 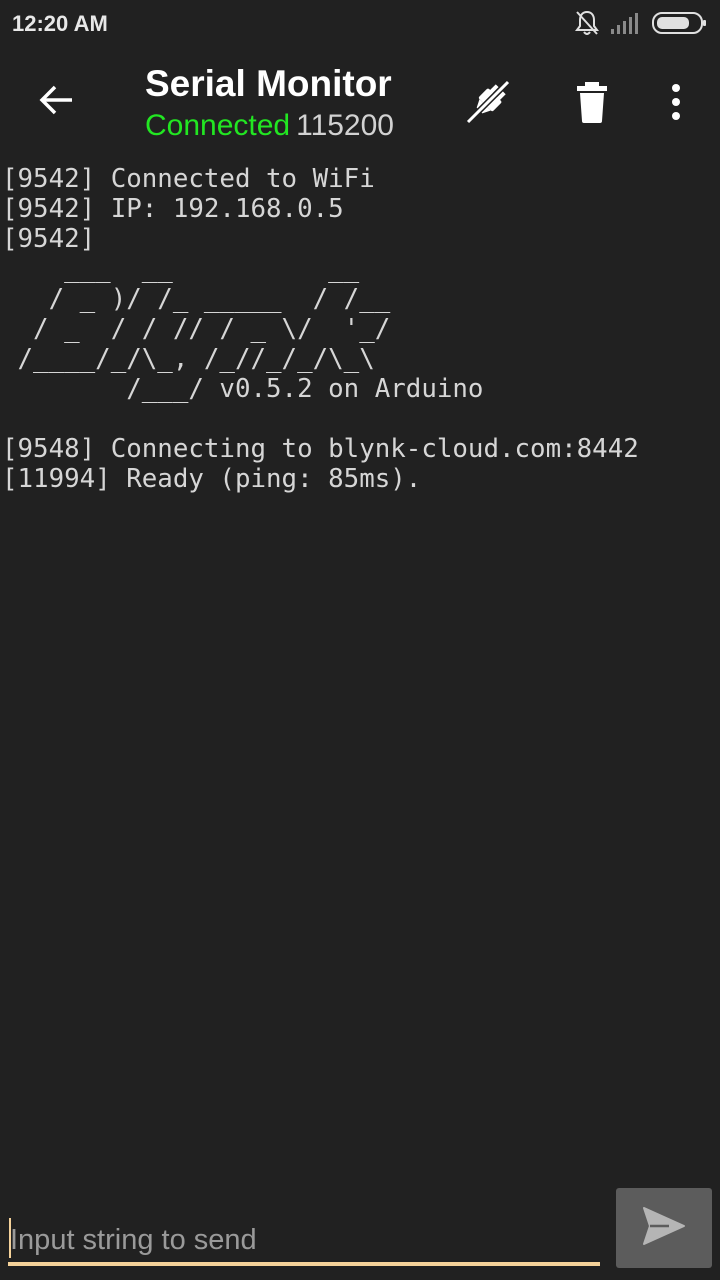 I want to click on disconnect-button, so click(x=488, y=104).